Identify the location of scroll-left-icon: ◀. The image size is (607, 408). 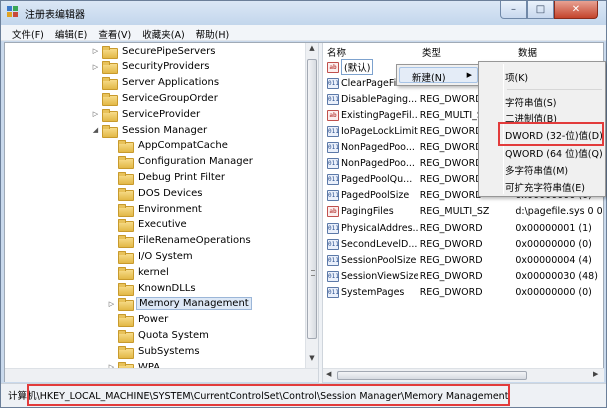
(328, 374).